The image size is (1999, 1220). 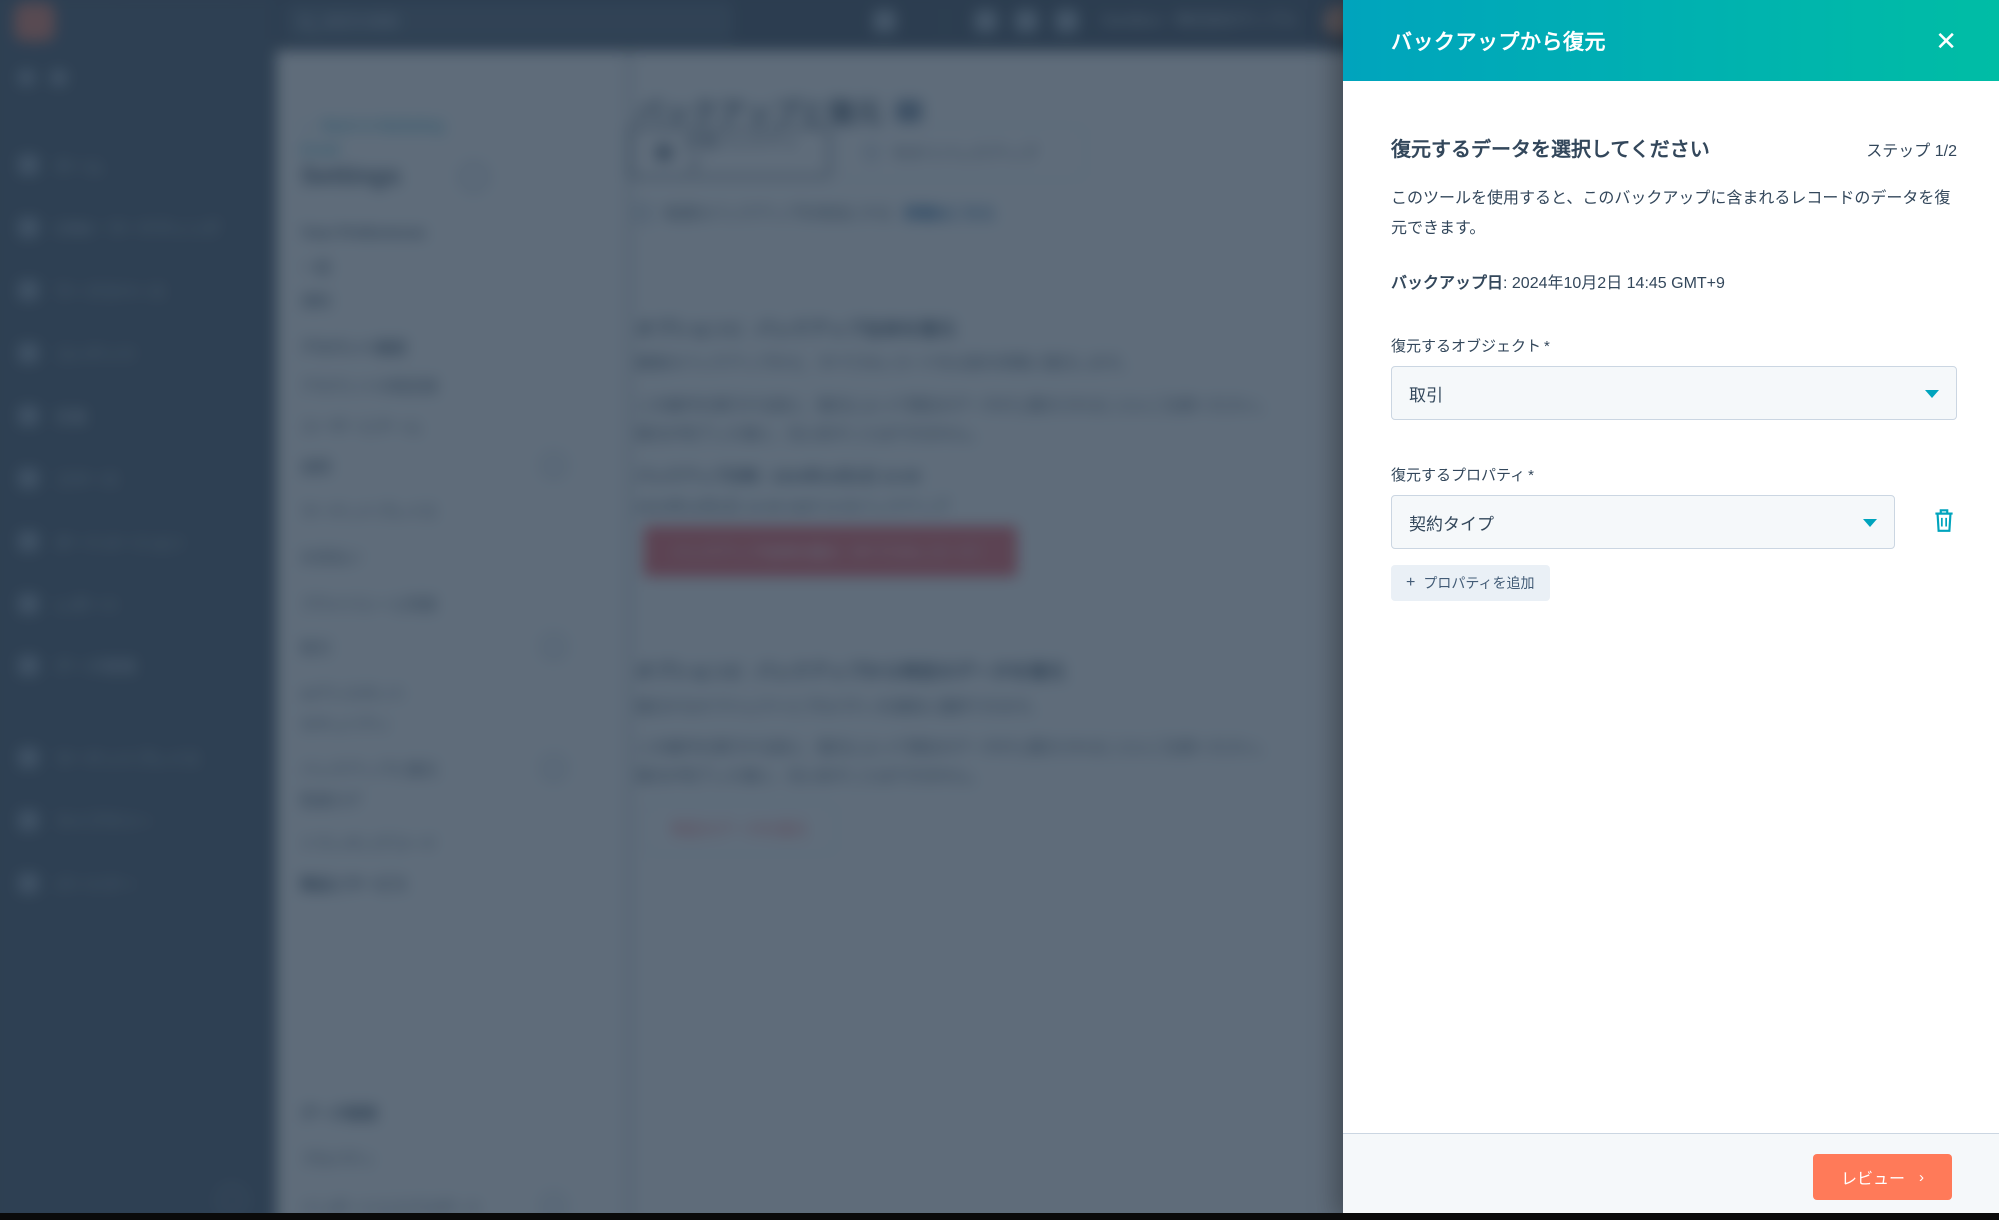 What do you see at coordinates (1498, 42) in the screenshot?
I see `panel-title: バックアップから復元` at bounding box center [1498, 42].